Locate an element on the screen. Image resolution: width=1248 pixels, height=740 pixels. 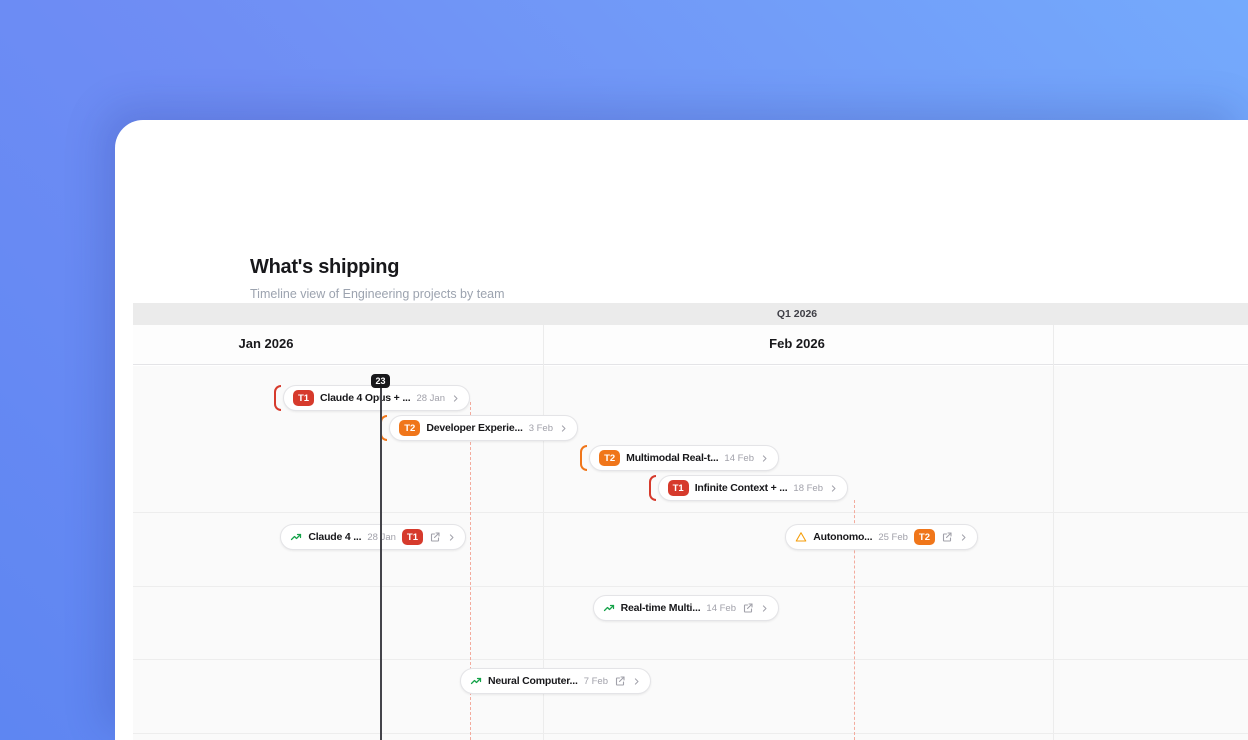
project-date: 28 Jan is located at coordinates (430, 398).